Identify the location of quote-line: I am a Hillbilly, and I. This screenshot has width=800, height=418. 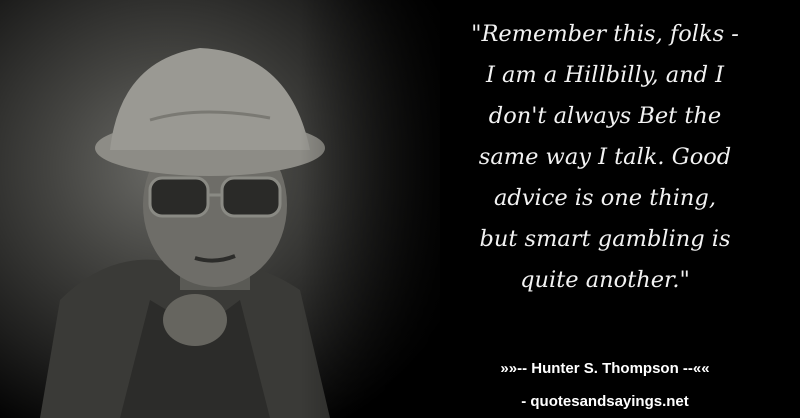
(605, 75).